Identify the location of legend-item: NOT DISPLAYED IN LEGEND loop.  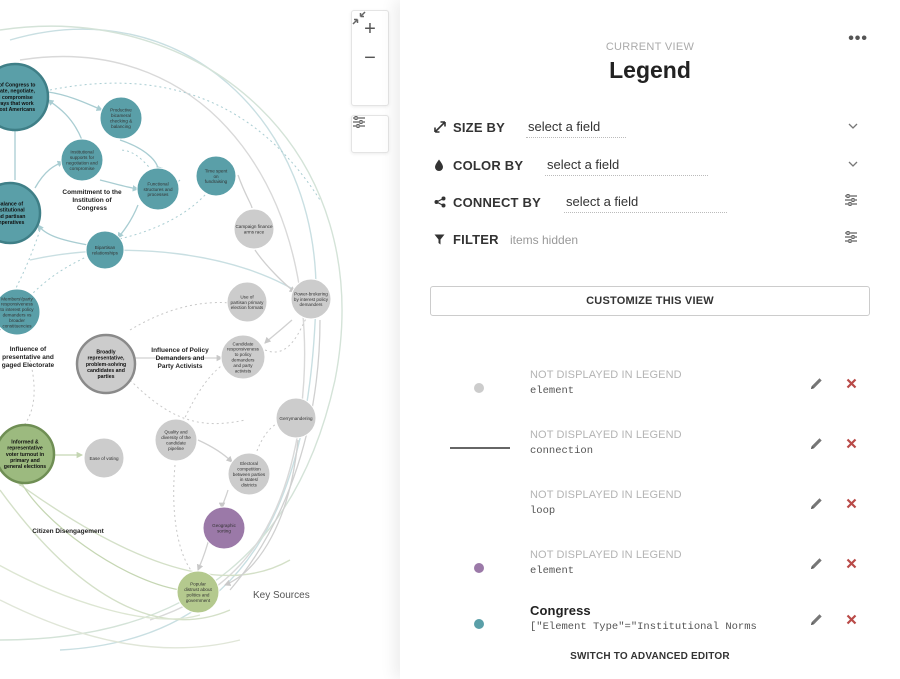
(650, 514).